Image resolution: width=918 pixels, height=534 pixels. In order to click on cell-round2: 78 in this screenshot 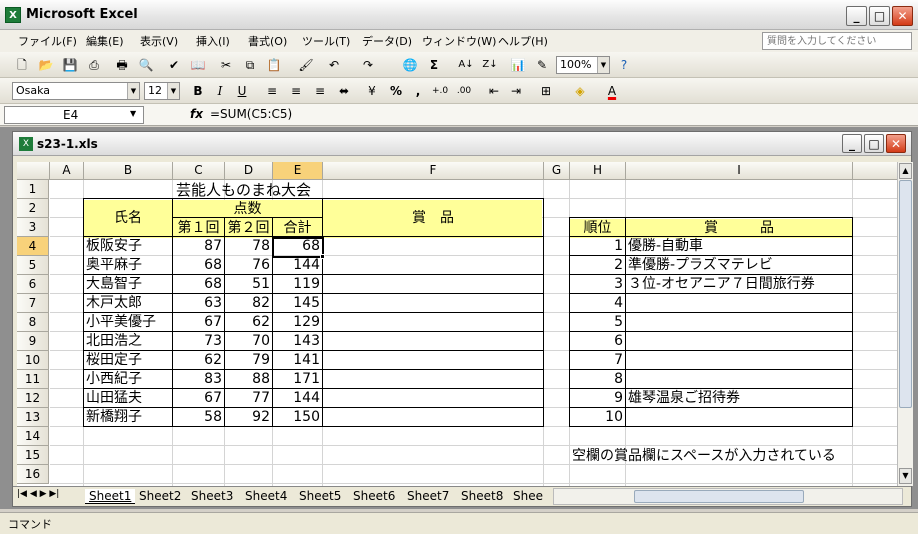, I will do `click(248, 246)`.